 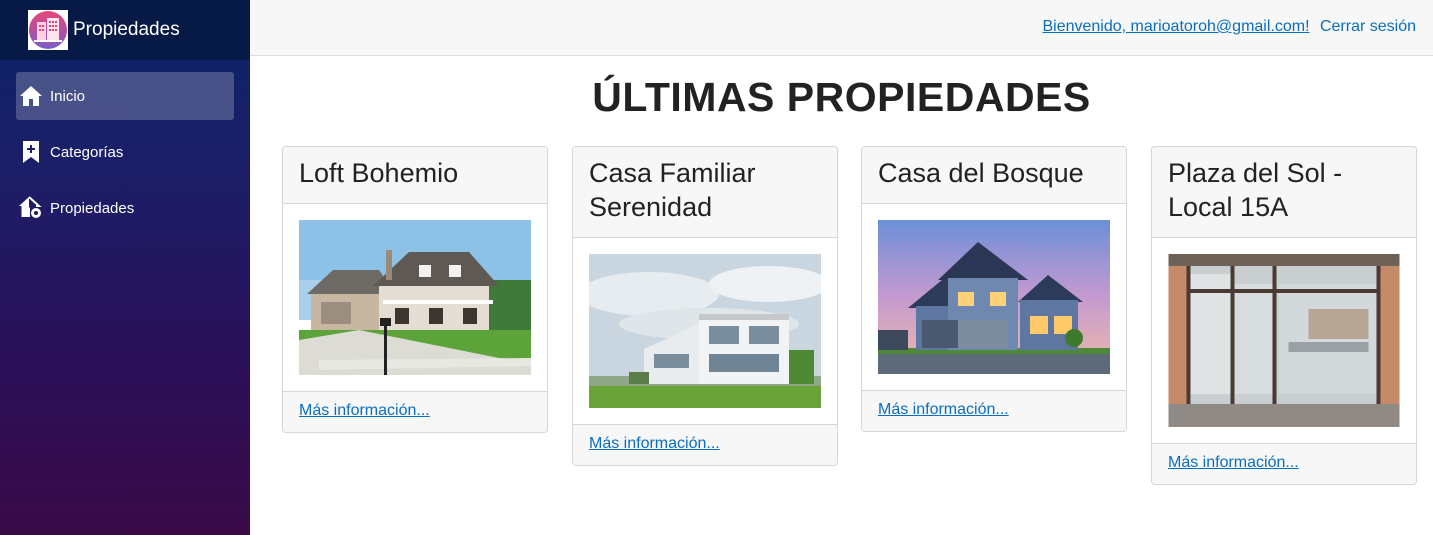 I want to click on sidebar-item-inicio: Inicio, so click(x=125, y=96).